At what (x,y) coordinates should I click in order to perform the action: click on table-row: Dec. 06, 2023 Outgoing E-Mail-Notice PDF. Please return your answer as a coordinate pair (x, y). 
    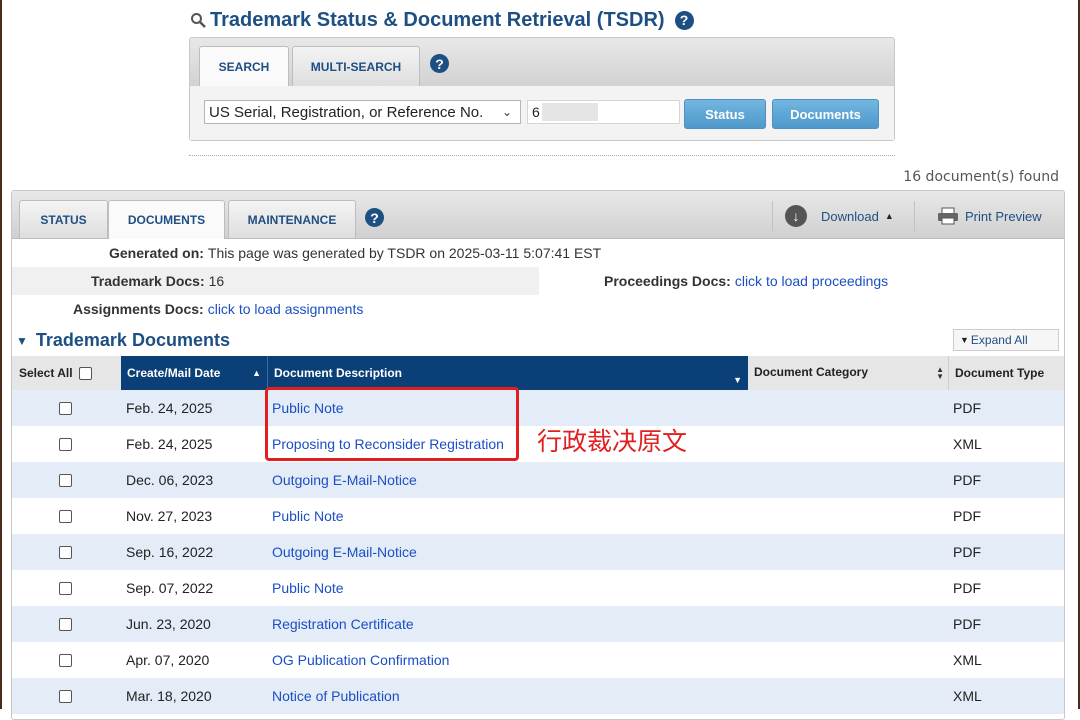
    Looking at the image, I should click on (538, 480).